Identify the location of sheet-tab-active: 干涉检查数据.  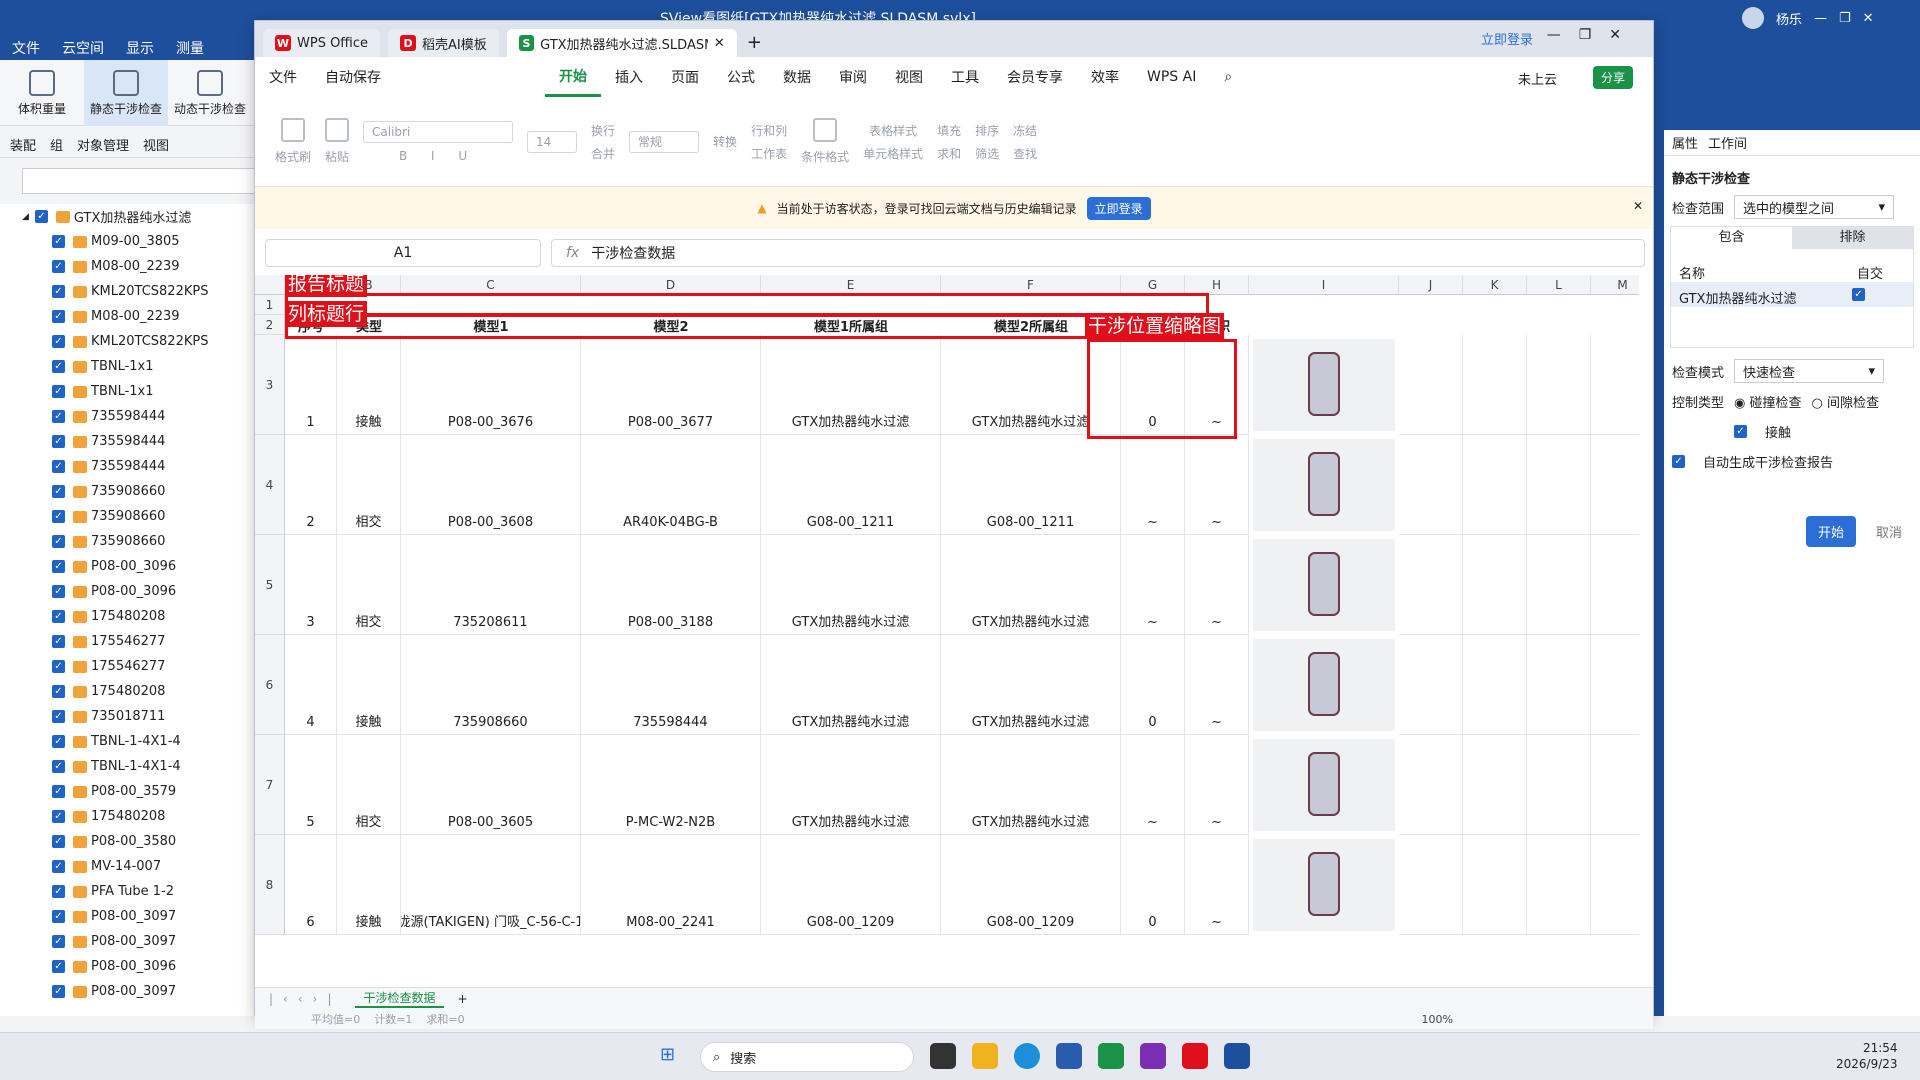
(399, 998).